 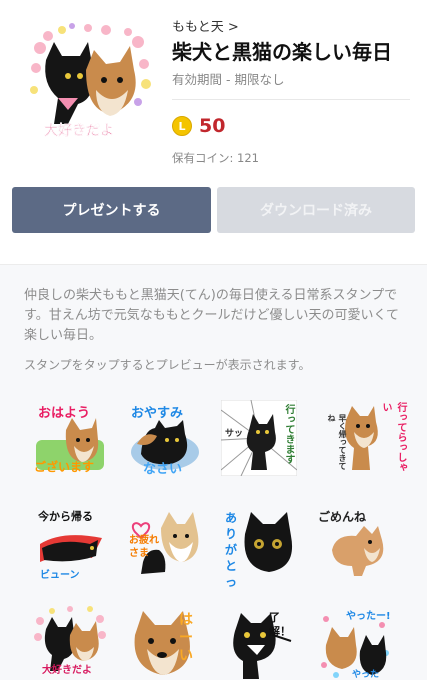 I want to click on validity-period: 有効期間 - 期限なし, so click(x=228, y=79).